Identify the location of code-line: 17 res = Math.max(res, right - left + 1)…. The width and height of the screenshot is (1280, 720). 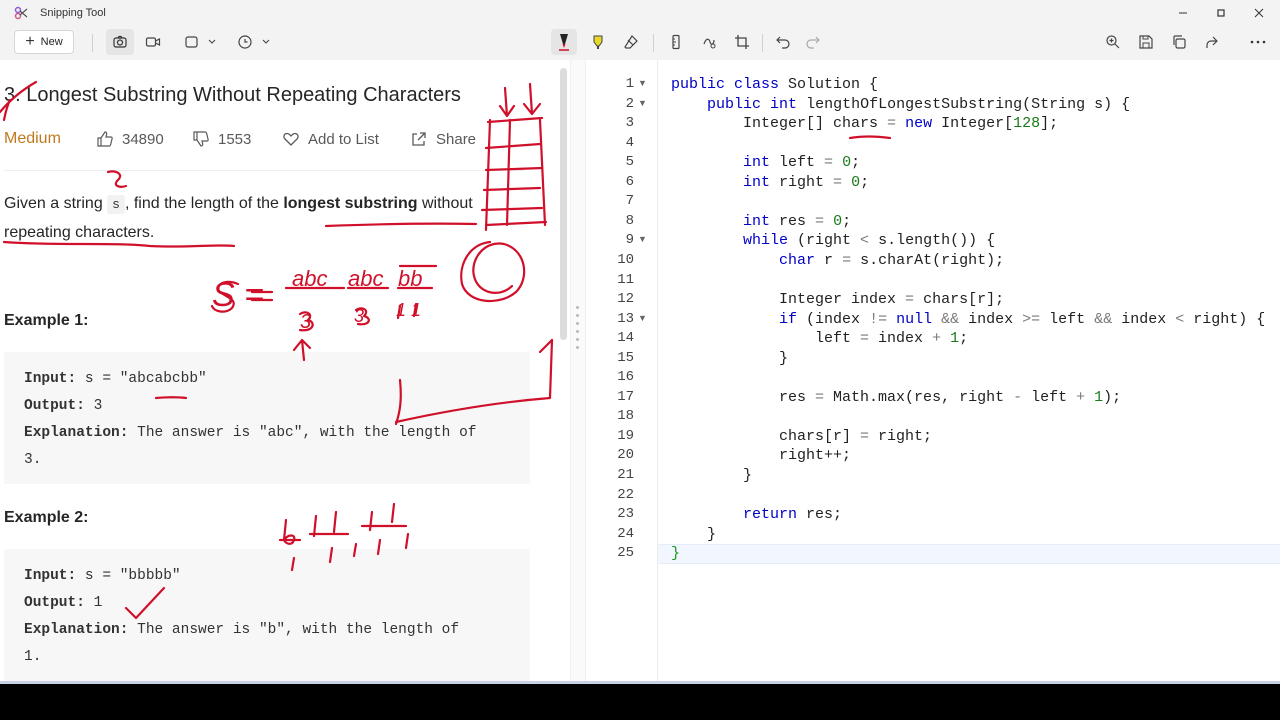
(933, 397).